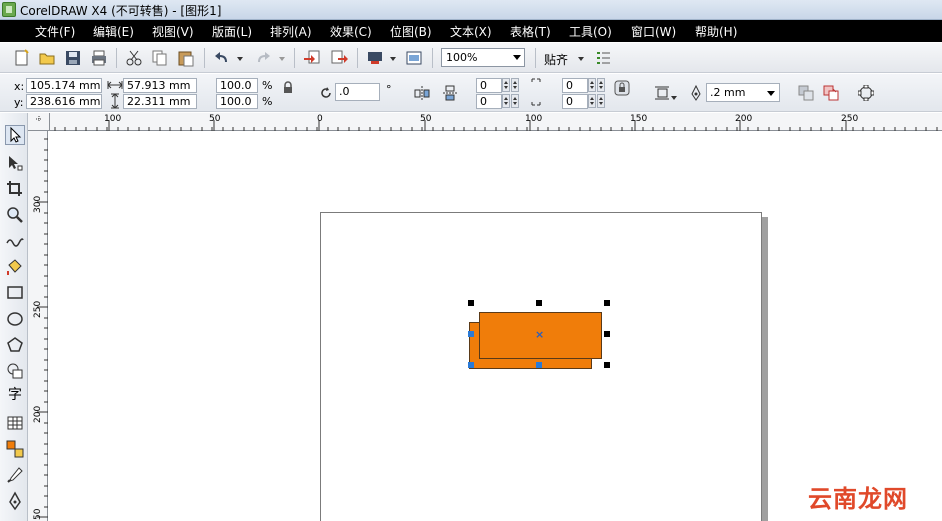 This screenshot has height=521, width=942. I want to click on watermark-logo: 云南龙网, so click(858, 499).